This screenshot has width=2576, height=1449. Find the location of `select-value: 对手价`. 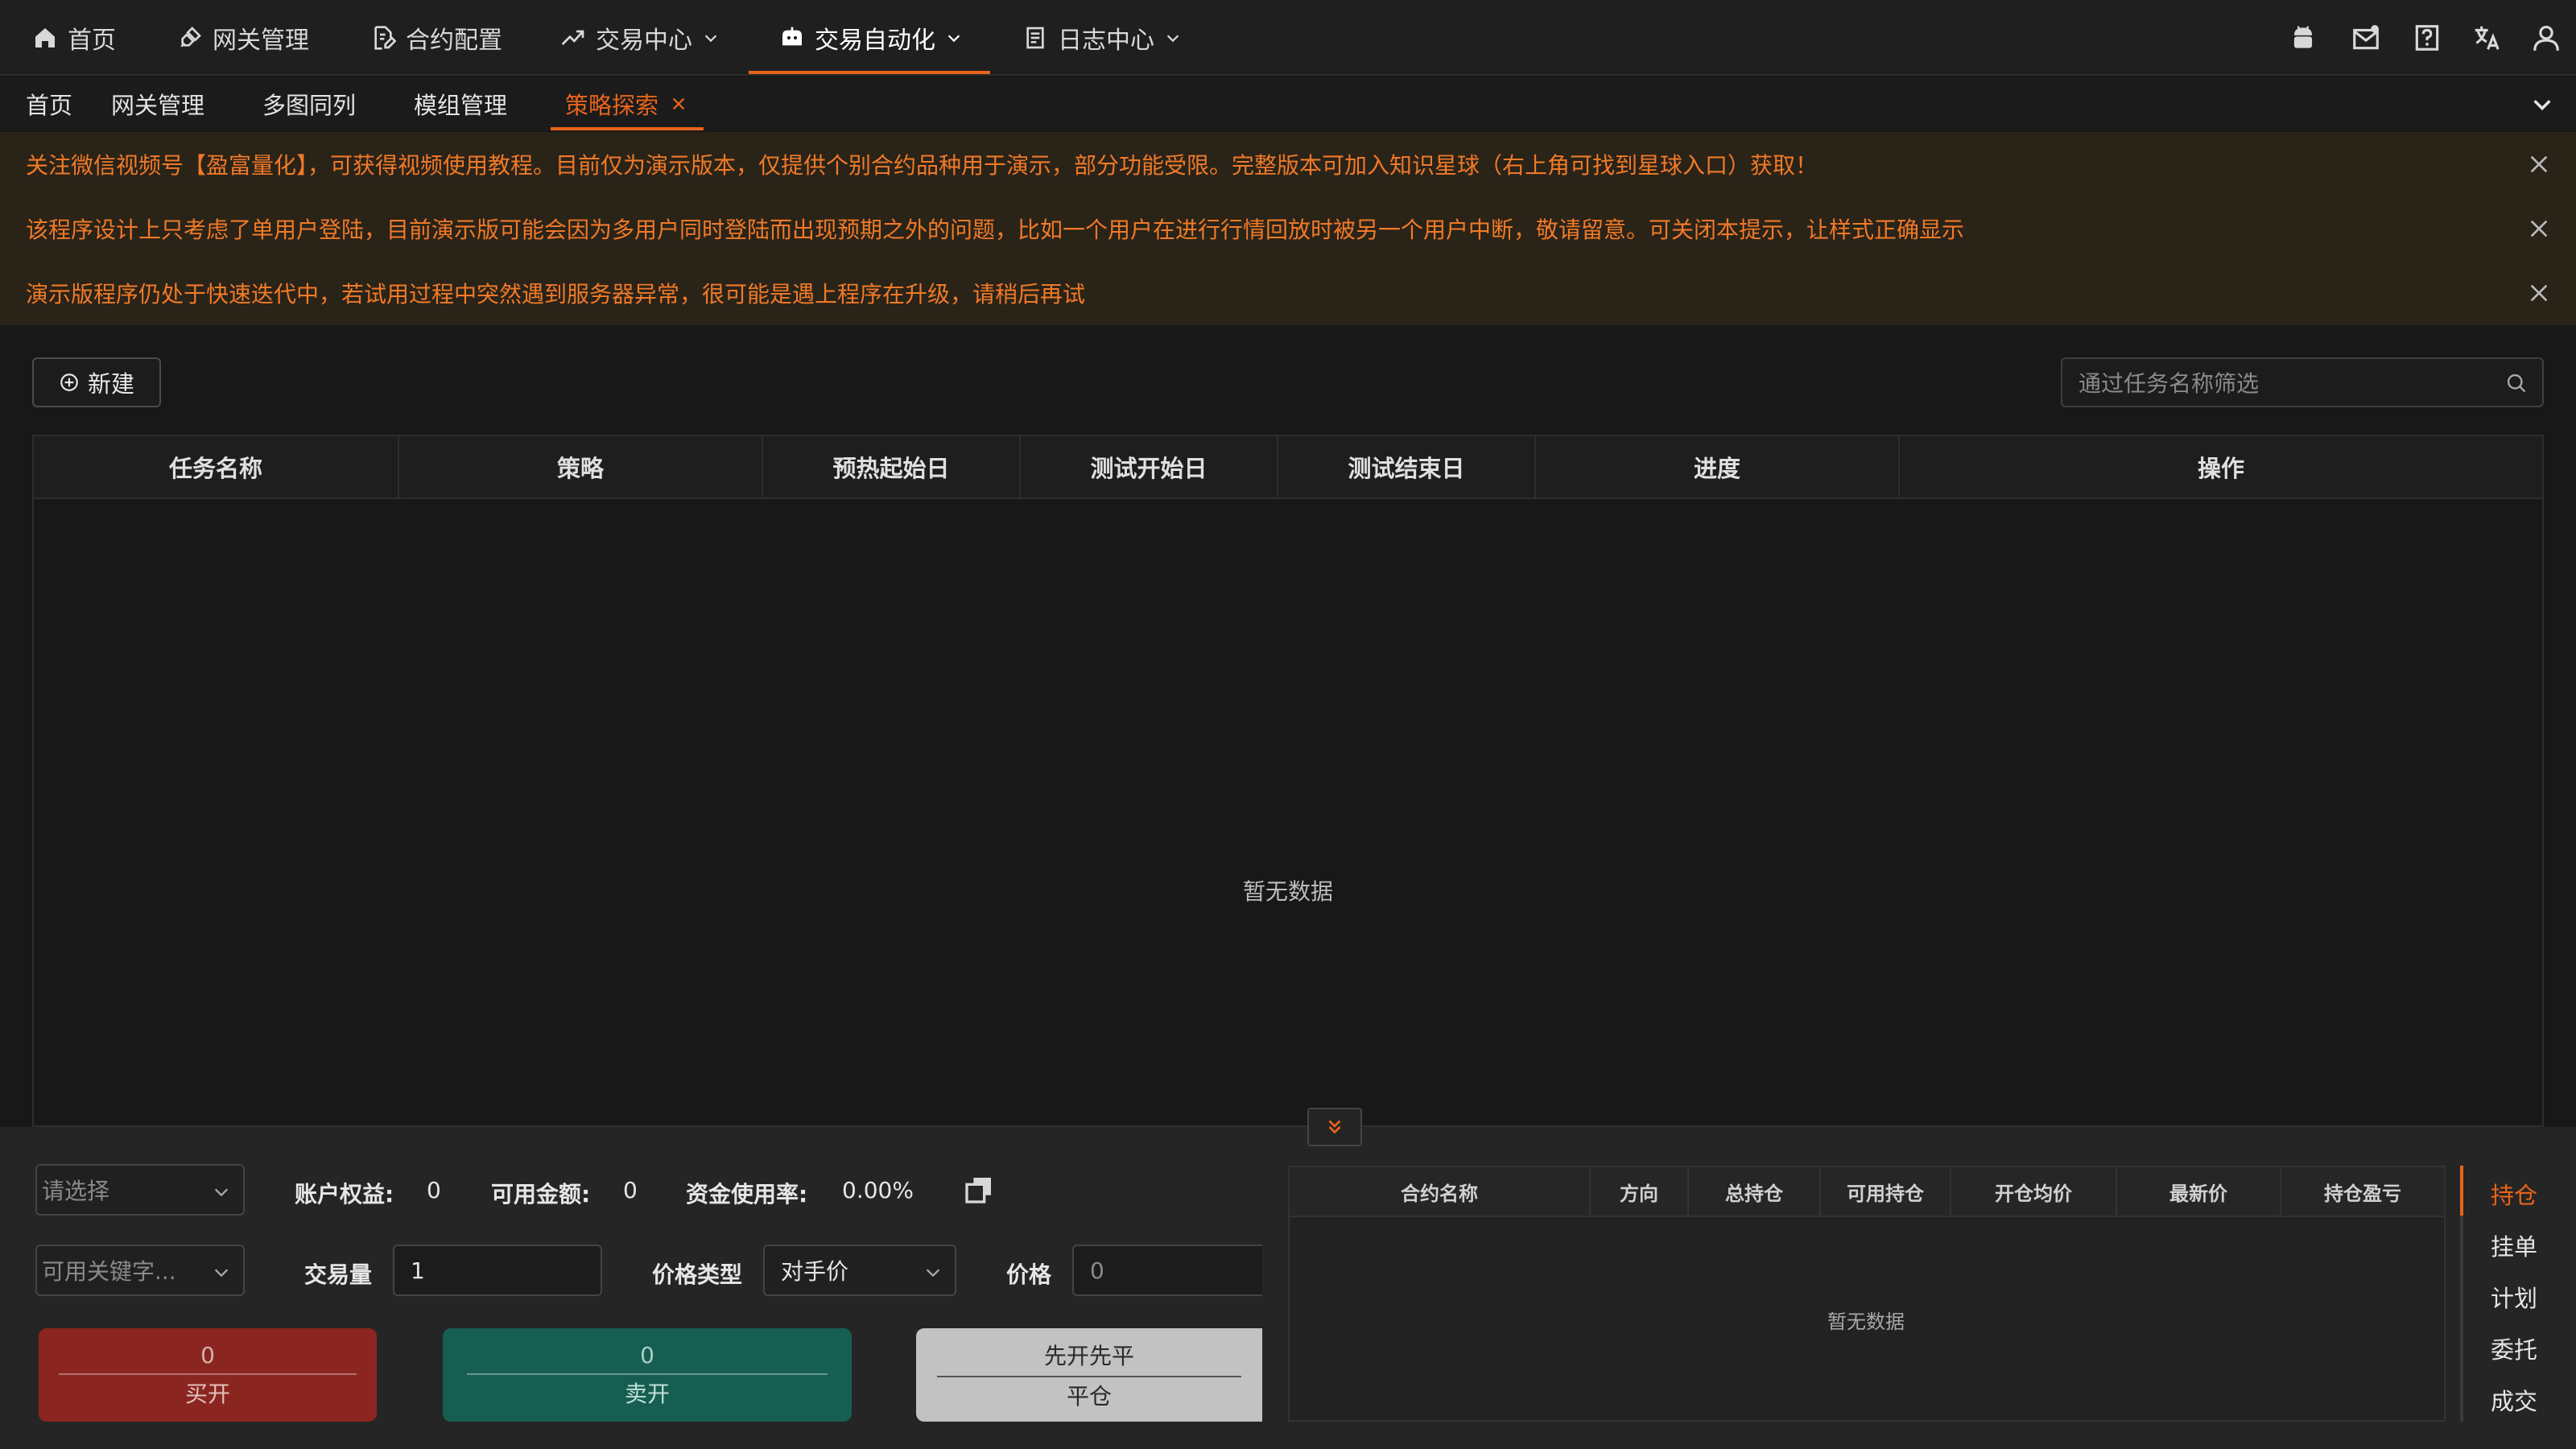

select-value: 对手价 is located at coordinates (815, 1271).